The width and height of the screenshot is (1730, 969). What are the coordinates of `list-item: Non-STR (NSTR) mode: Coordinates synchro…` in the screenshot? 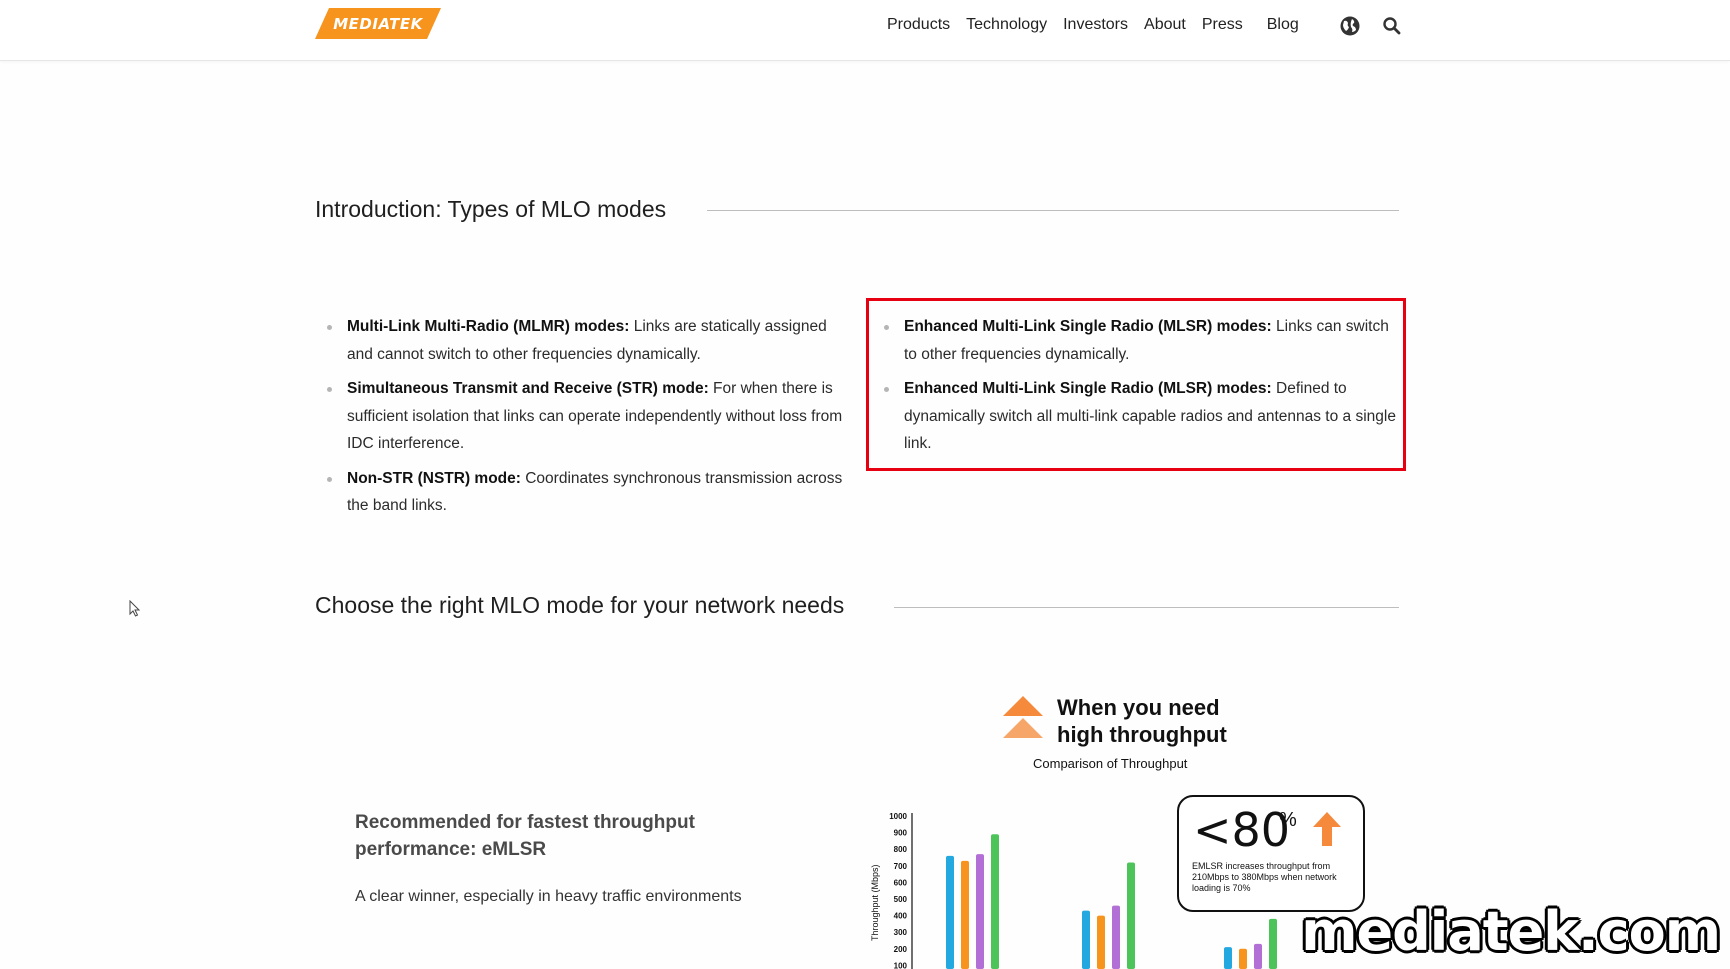 It's located at (585, 492).